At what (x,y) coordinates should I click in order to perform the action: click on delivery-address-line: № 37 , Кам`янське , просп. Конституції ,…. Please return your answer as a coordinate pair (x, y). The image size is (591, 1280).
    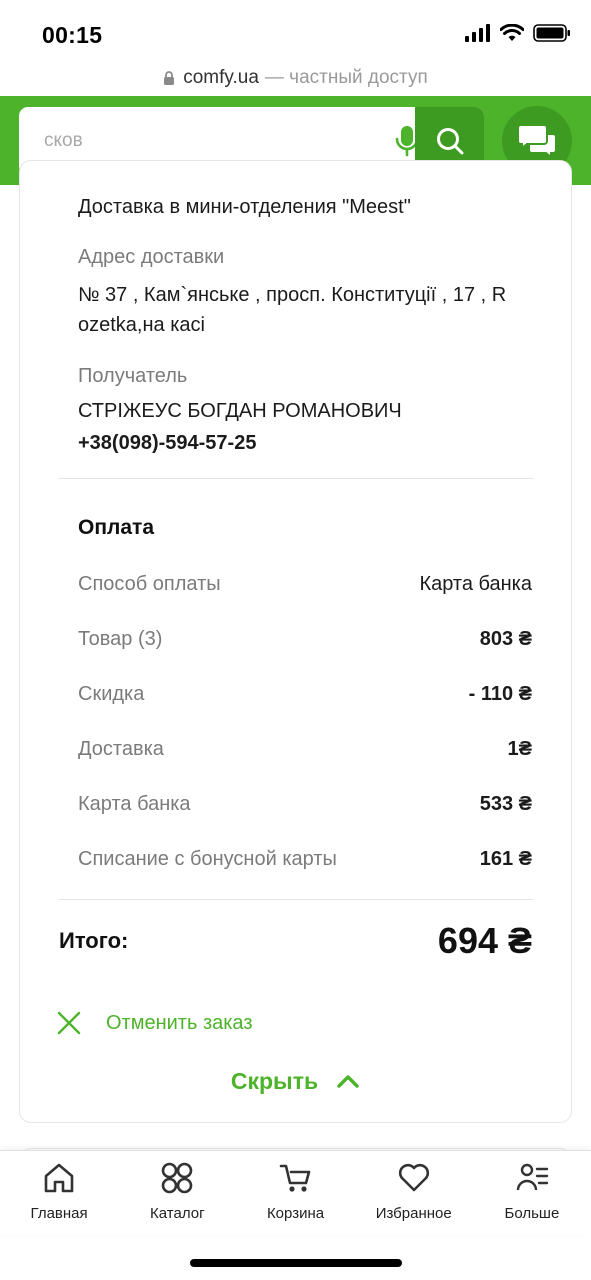
    Looking at the image, I should click on (292, 295).